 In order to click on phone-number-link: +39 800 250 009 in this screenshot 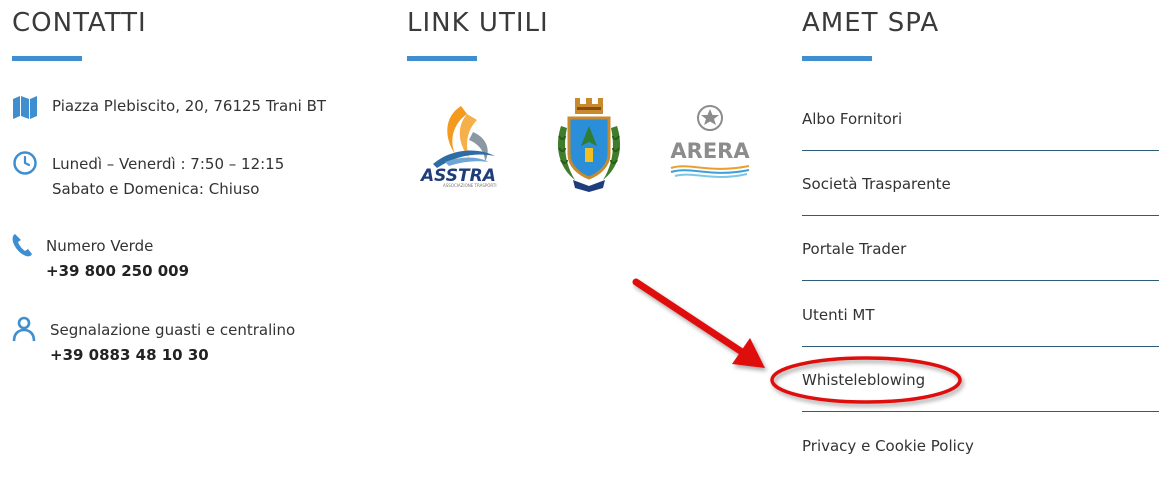, I will do `click(117, 271)`.